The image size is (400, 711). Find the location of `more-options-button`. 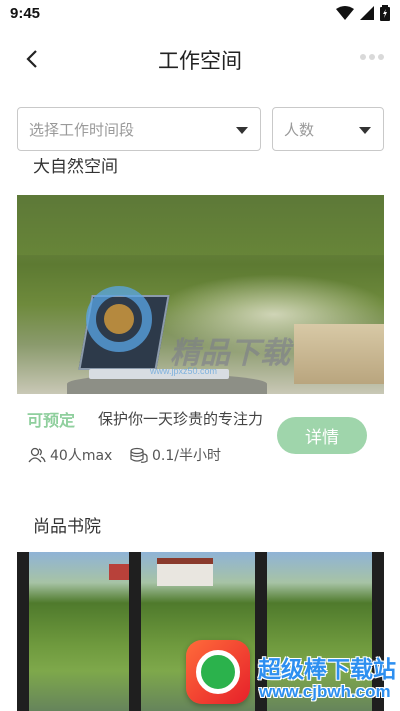

more-options-button is located at coordinates (372, 57).